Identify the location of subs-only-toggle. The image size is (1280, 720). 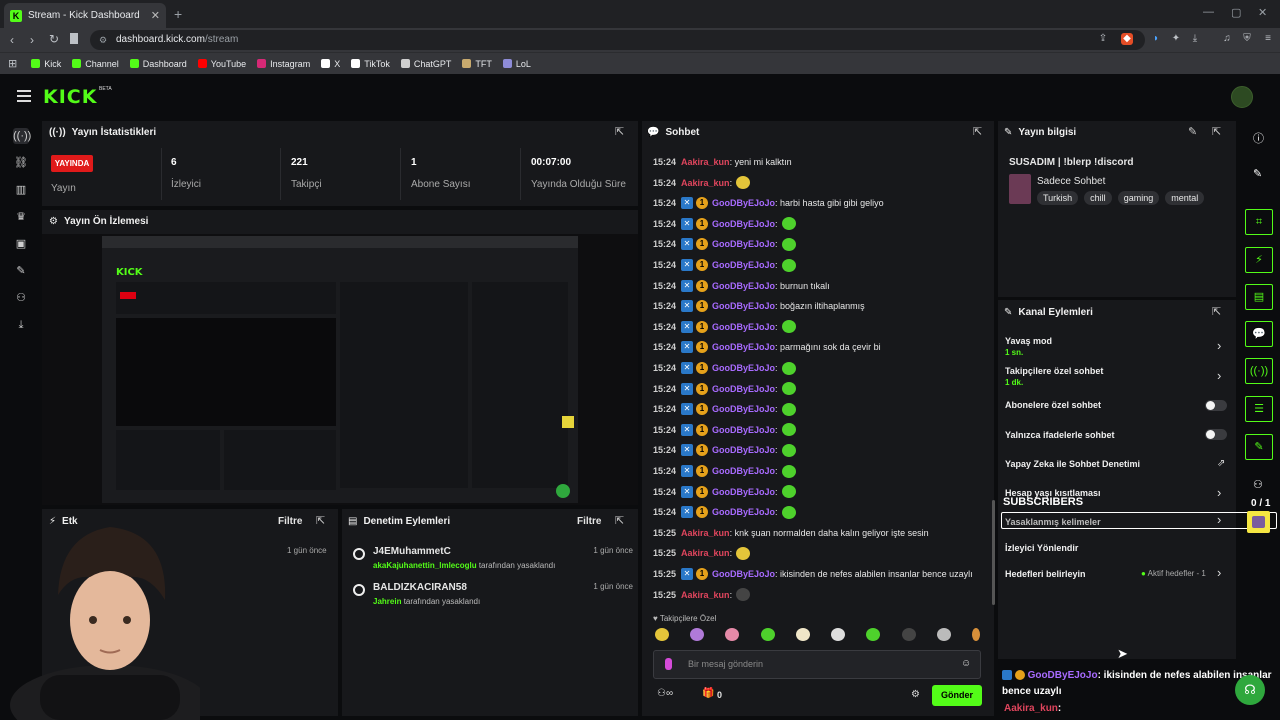
(1216, 405).